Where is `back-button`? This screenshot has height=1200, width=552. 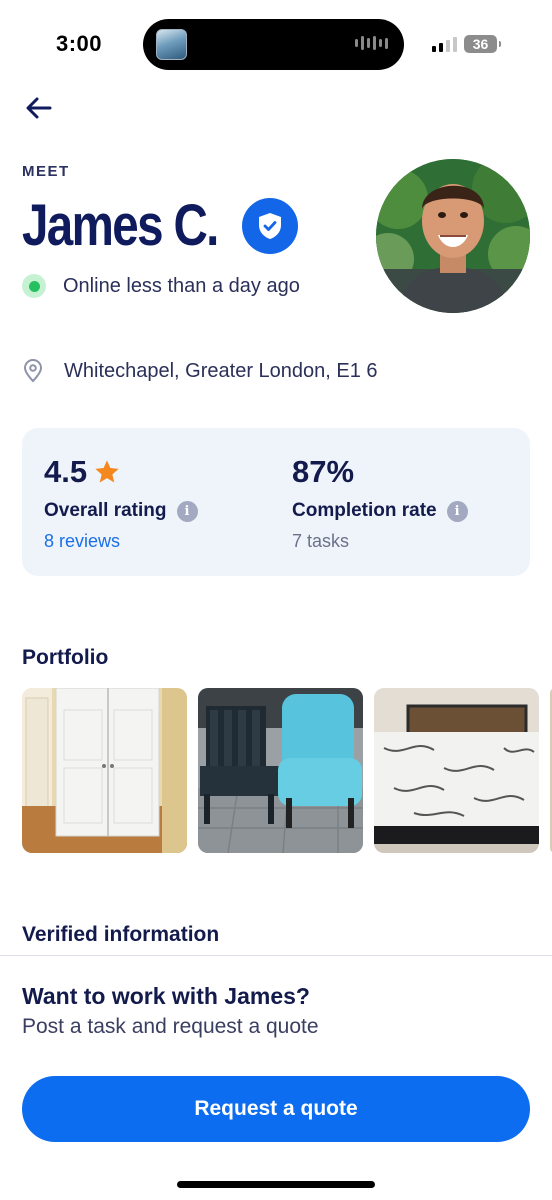
back-button is located at coordinates (39, 108).